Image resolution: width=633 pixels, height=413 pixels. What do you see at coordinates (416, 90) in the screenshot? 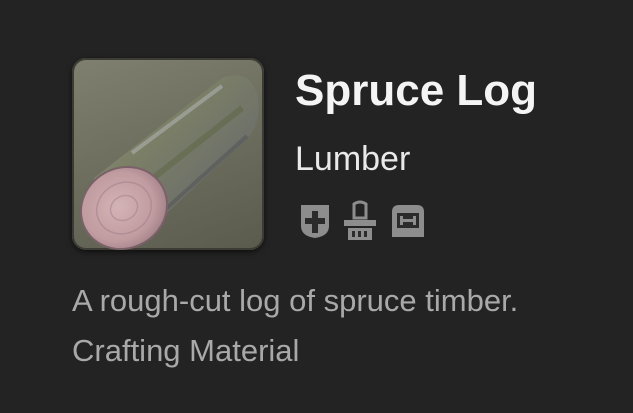
I see `item-name: Spruce Log` at bounding box center [416, 90].